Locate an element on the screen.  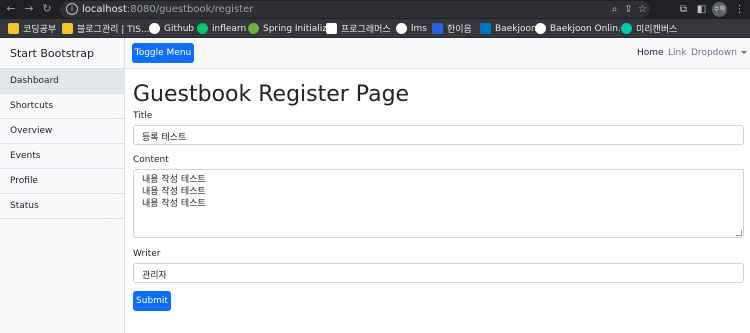
sidebar-item-overview: Overview is located at coordinates (62, 131).